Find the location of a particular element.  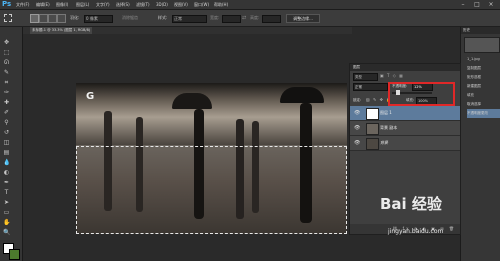

menu-type: 文字(Y) is located at coordinates (103, 4).